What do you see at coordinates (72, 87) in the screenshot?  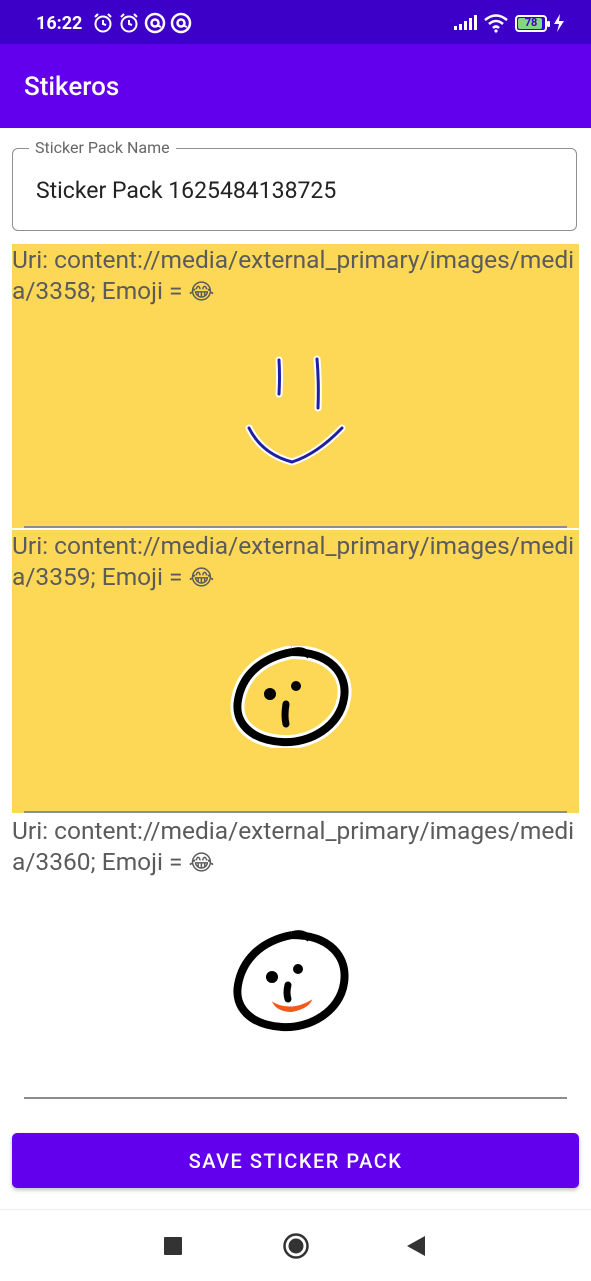 I see `app-title: Stikeros` at bounding box center [72, 87].